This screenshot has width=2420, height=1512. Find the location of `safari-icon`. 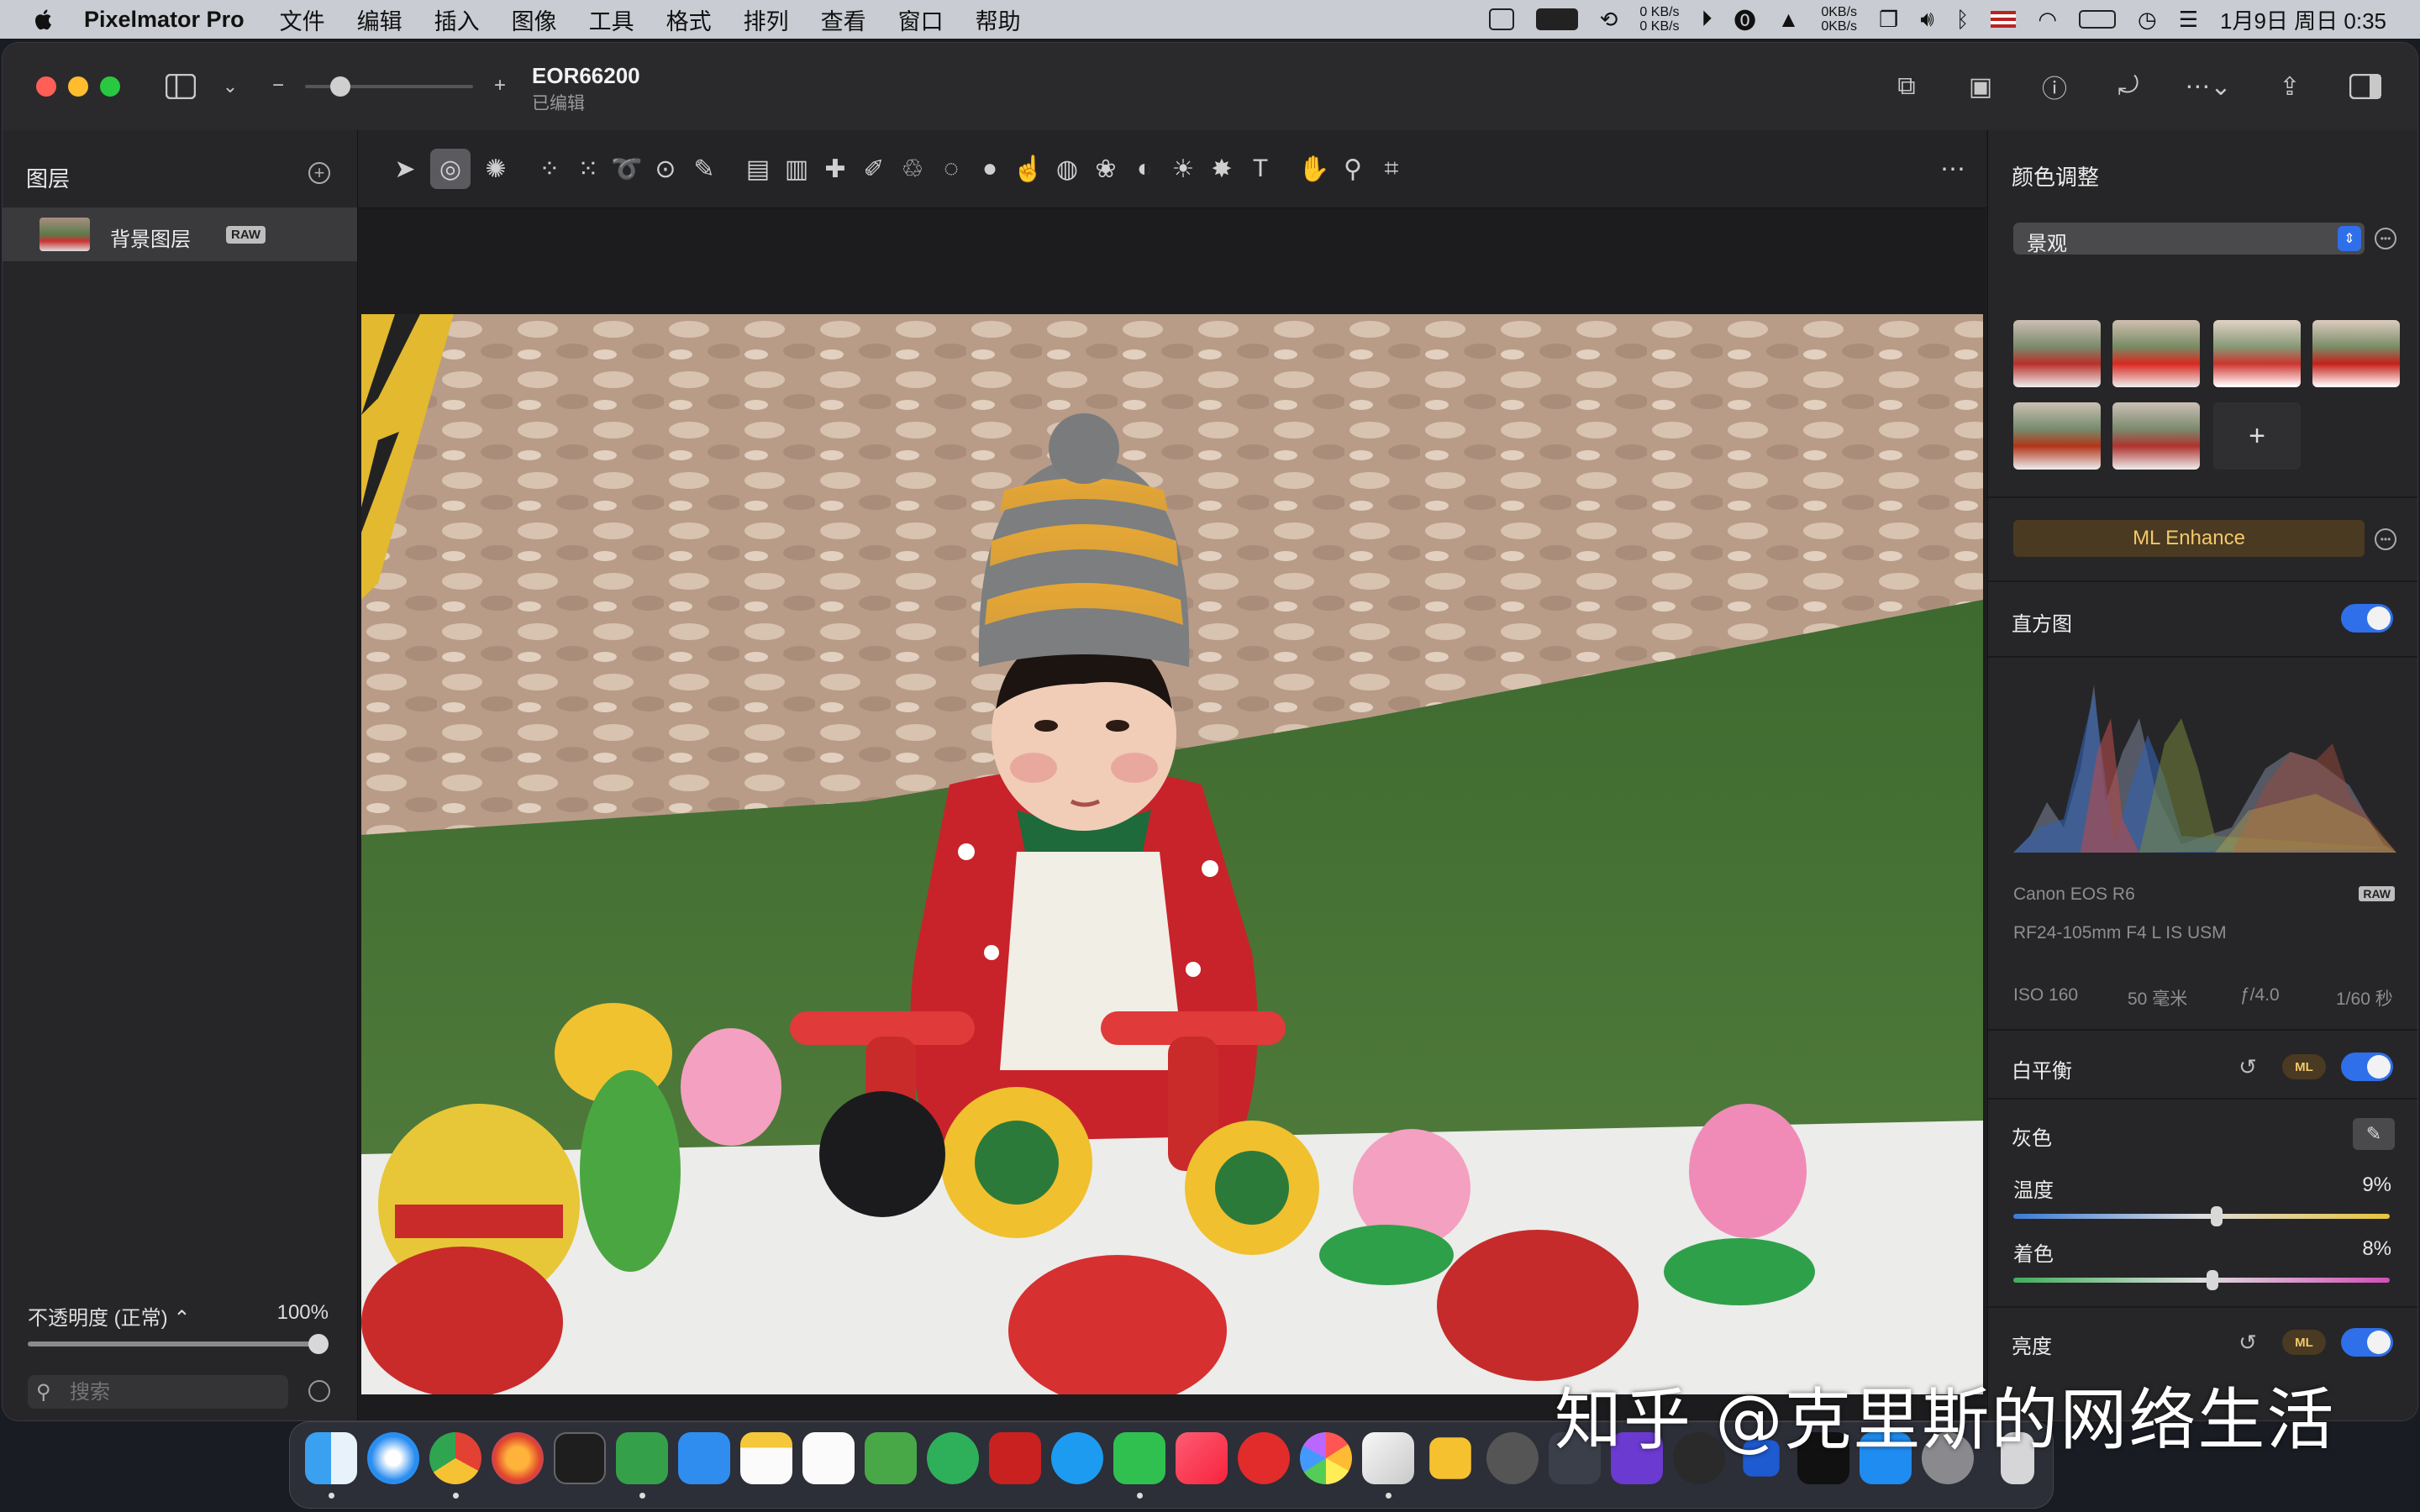

safari-icon is located at coordinates (393, 1458).